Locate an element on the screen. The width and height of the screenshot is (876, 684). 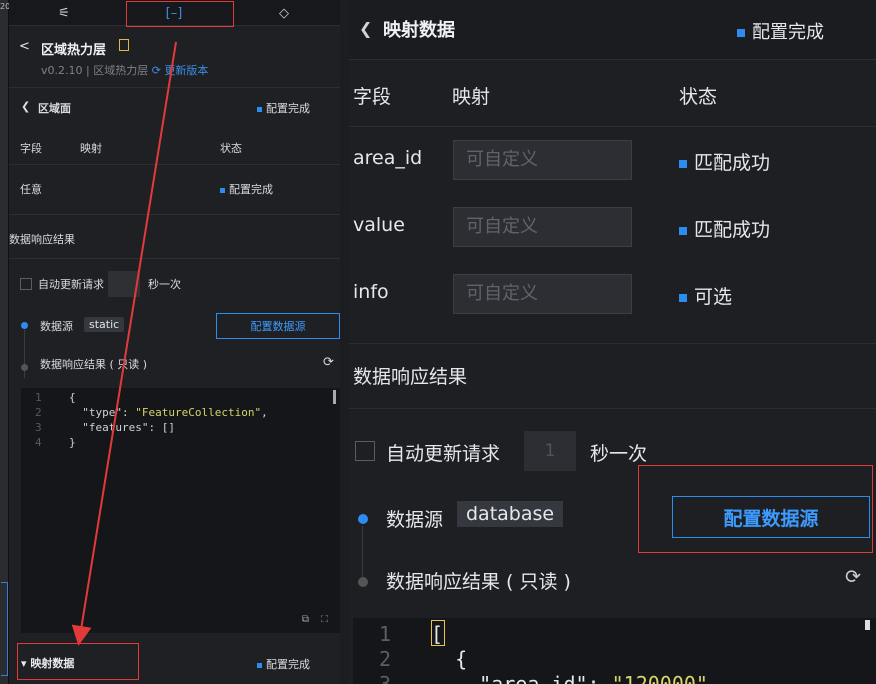
annotation-box-data-tab is located at coordinates (180, 14).